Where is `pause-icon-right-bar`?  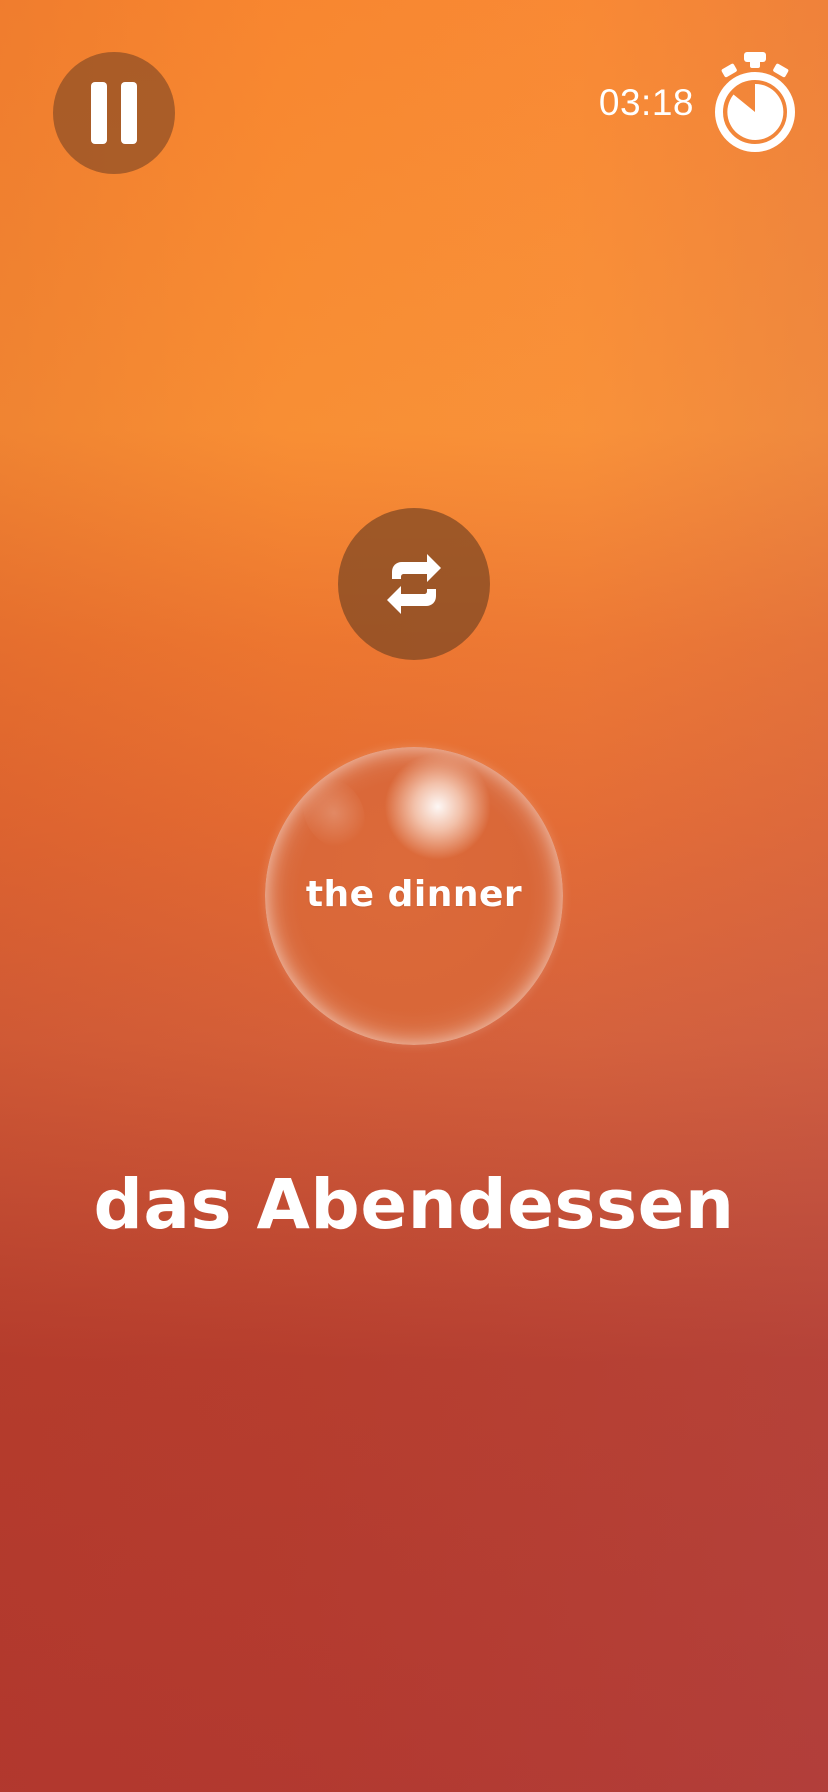
pause-icon-right-bar is located at coordinates (129, 113).